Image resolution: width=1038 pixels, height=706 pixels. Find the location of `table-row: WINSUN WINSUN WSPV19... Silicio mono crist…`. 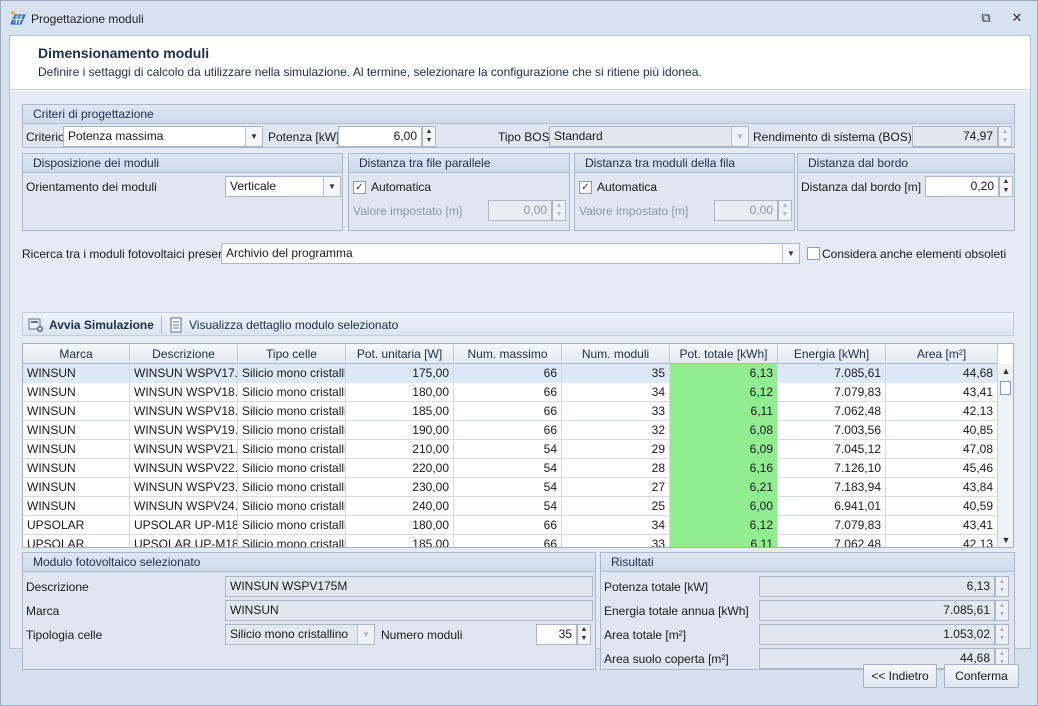

table-row: WINSUN WINSUN WSPV19... Silicio mono crist… is located at coordinates (510, 430).